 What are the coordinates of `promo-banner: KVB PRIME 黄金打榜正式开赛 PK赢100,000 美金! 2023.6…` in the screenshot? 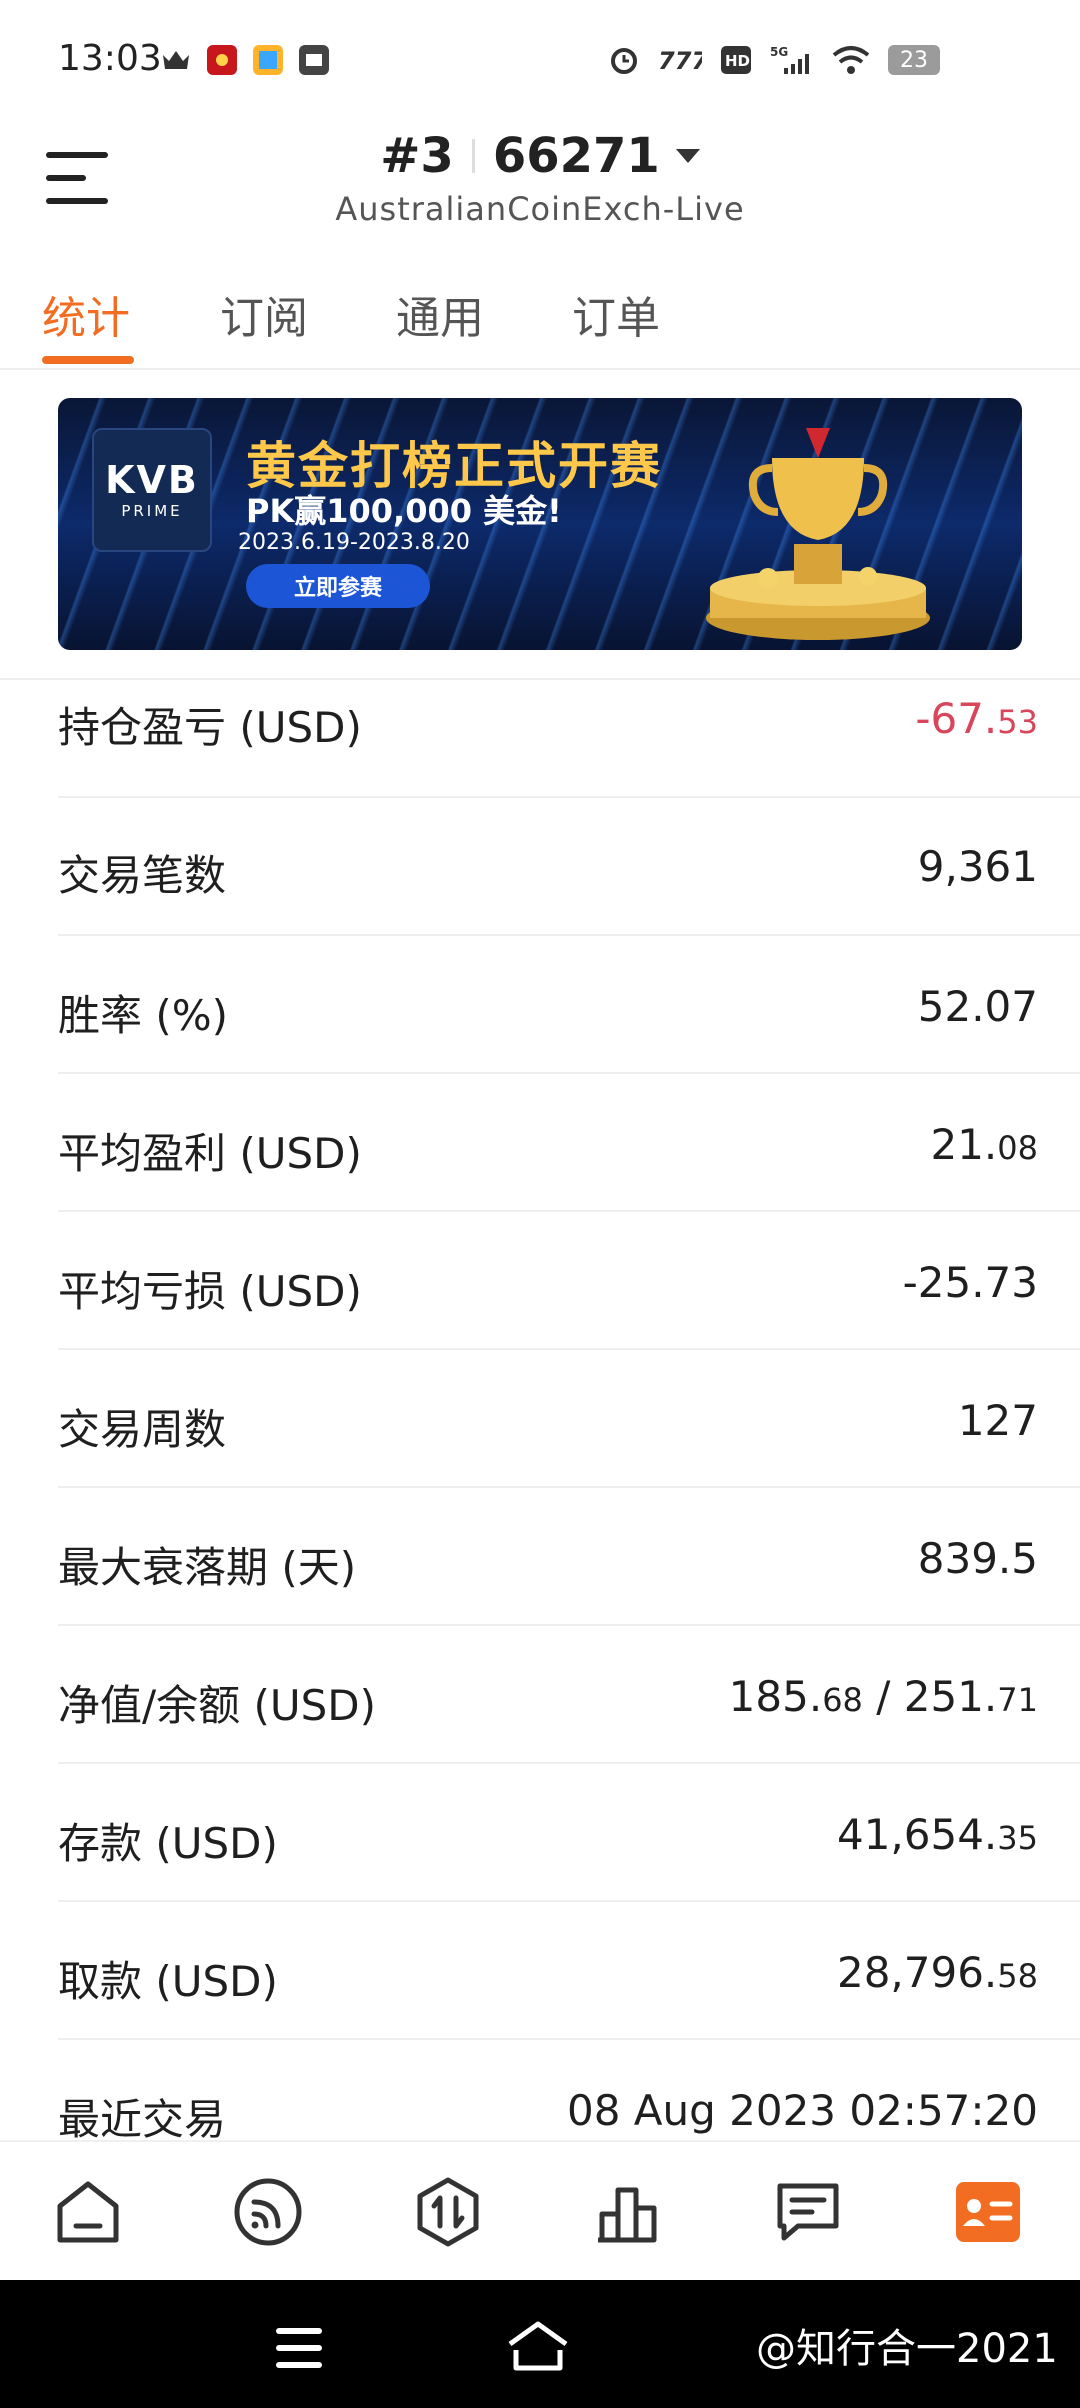 It's located at (540, 524).